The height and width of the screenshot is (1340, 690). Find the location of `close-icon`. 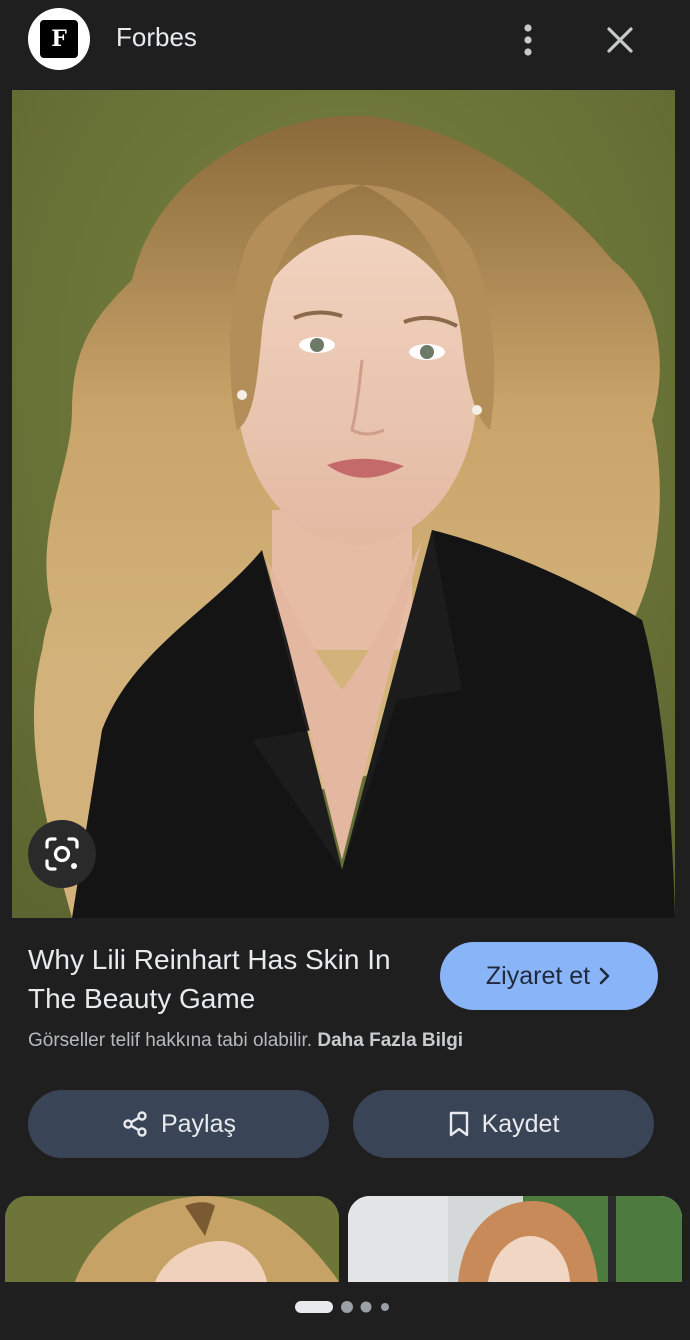

close-icon is located at coordinates (620, 40).